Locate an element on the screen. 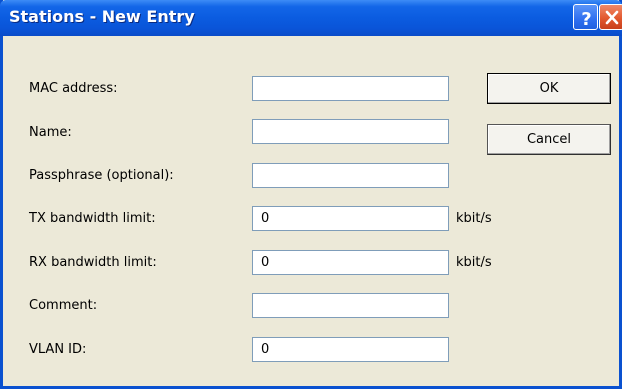  vlan-id-label: VLAN ID: is located at coordinates (58, 349).